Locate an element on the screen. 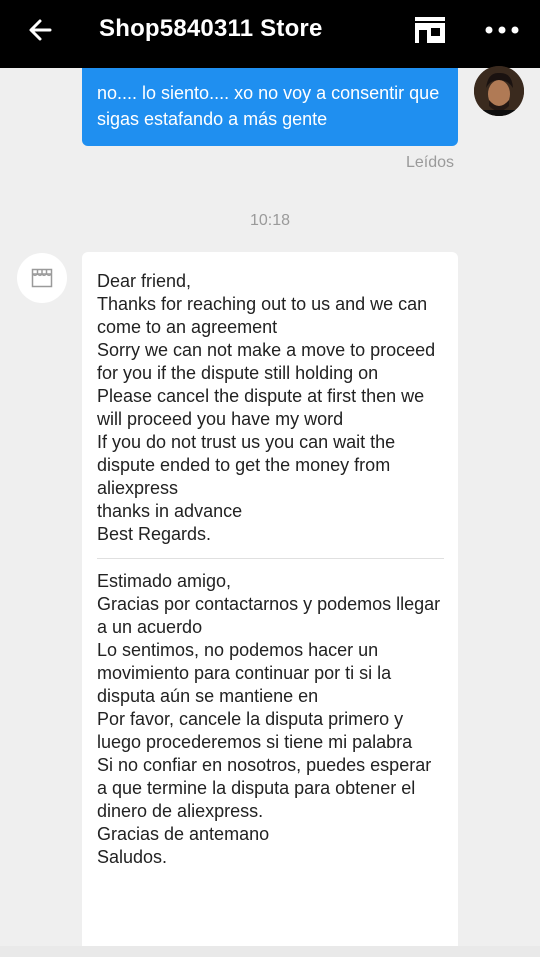  message-timestamp: 10:18 is located at coordinates (270, 220).